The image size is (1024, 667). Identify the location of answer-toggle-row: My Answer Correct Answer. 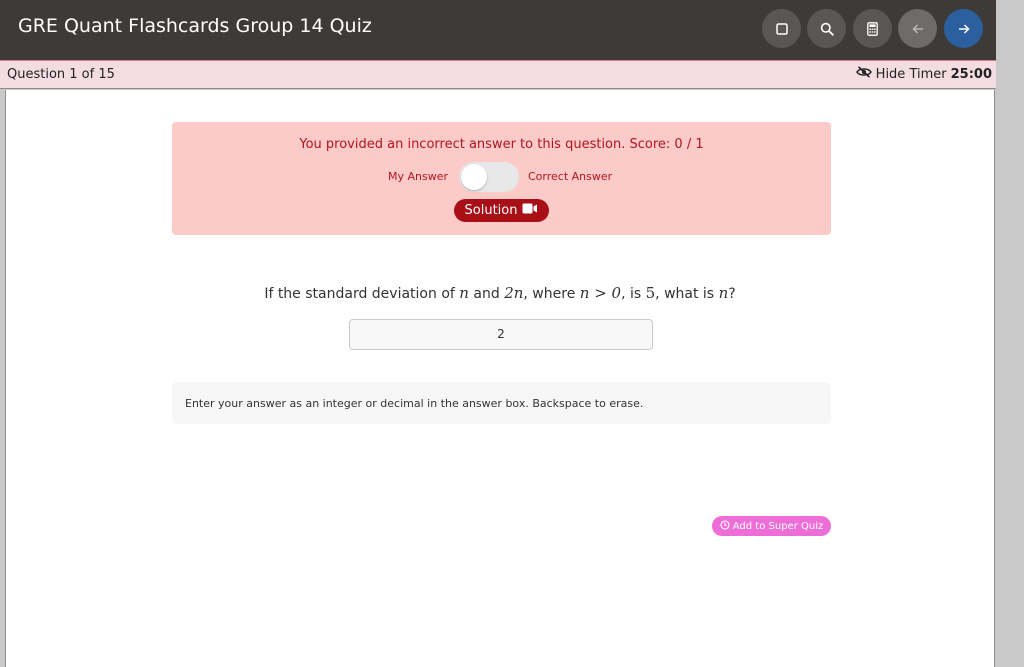
(501, 177).